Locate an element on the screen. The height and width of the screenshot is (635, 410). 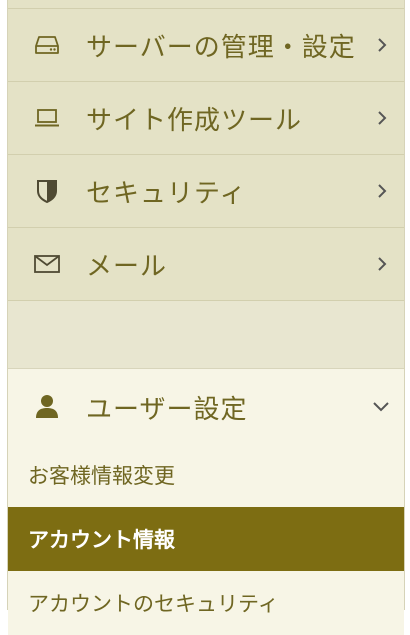
menu-item-label: サイト作成ツール is located at coordinates (194, 120).